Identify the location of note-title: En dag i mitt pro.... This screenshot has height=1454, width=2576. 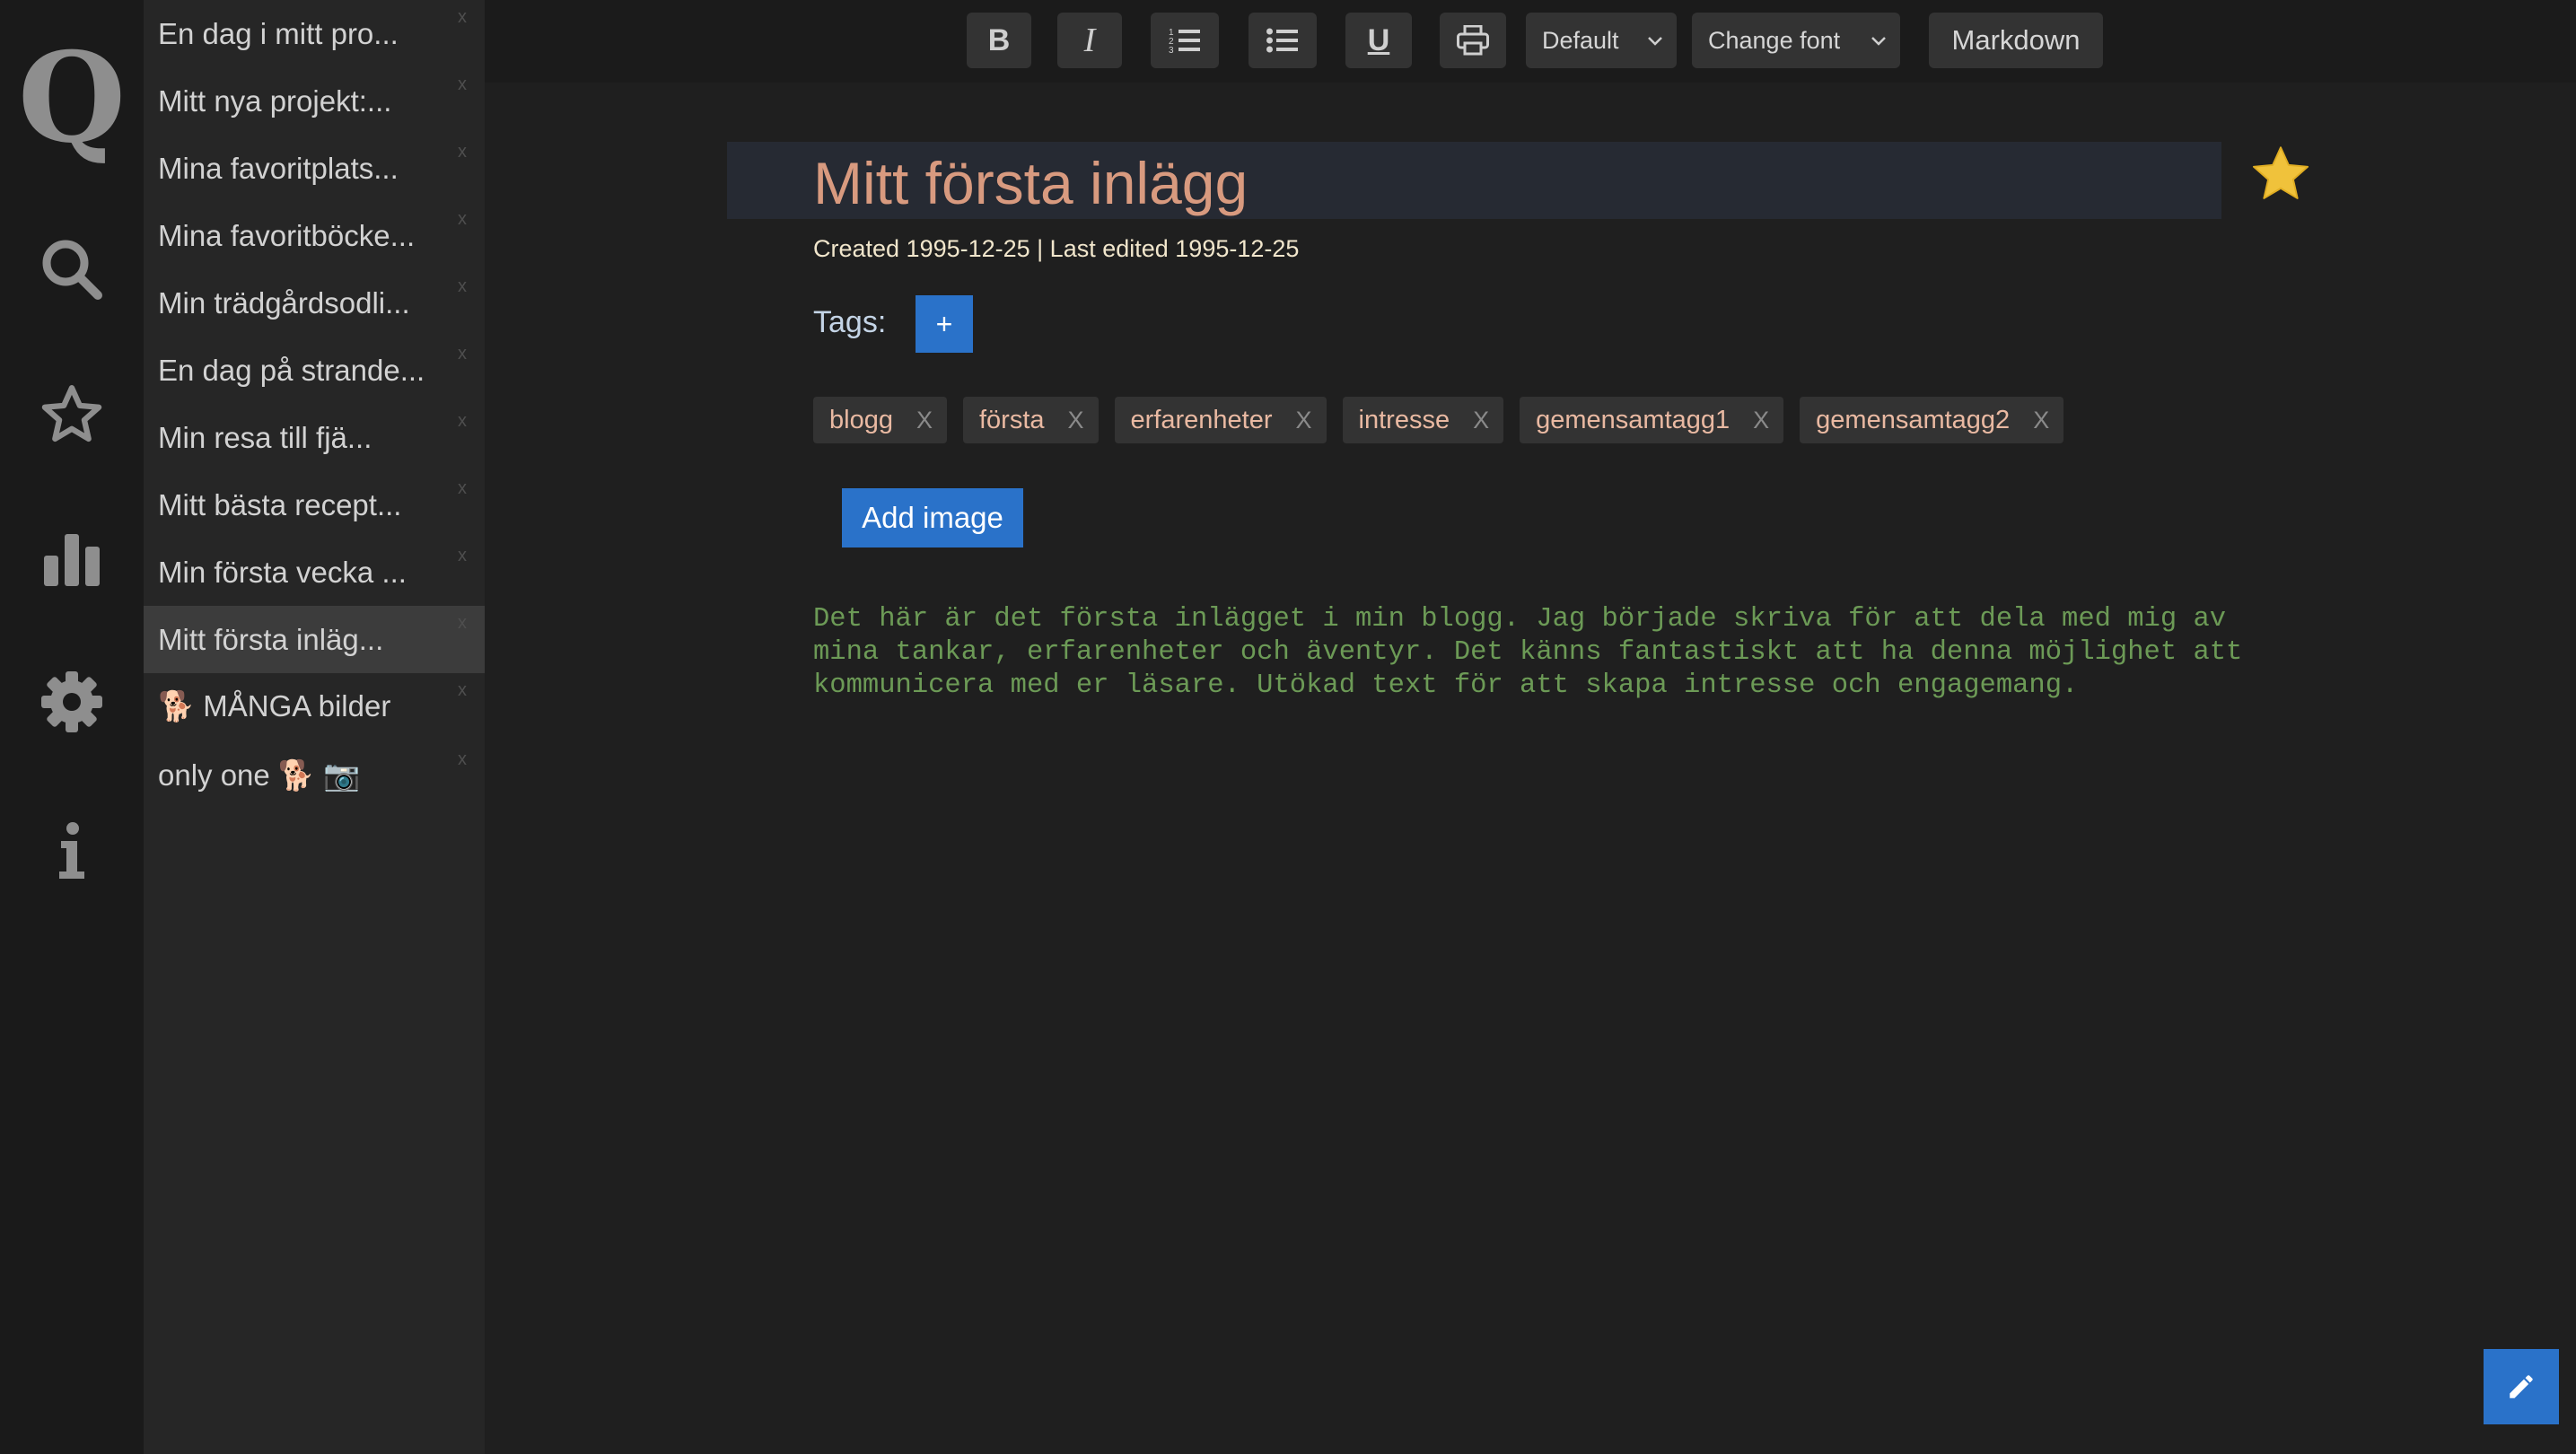
(278, 33).